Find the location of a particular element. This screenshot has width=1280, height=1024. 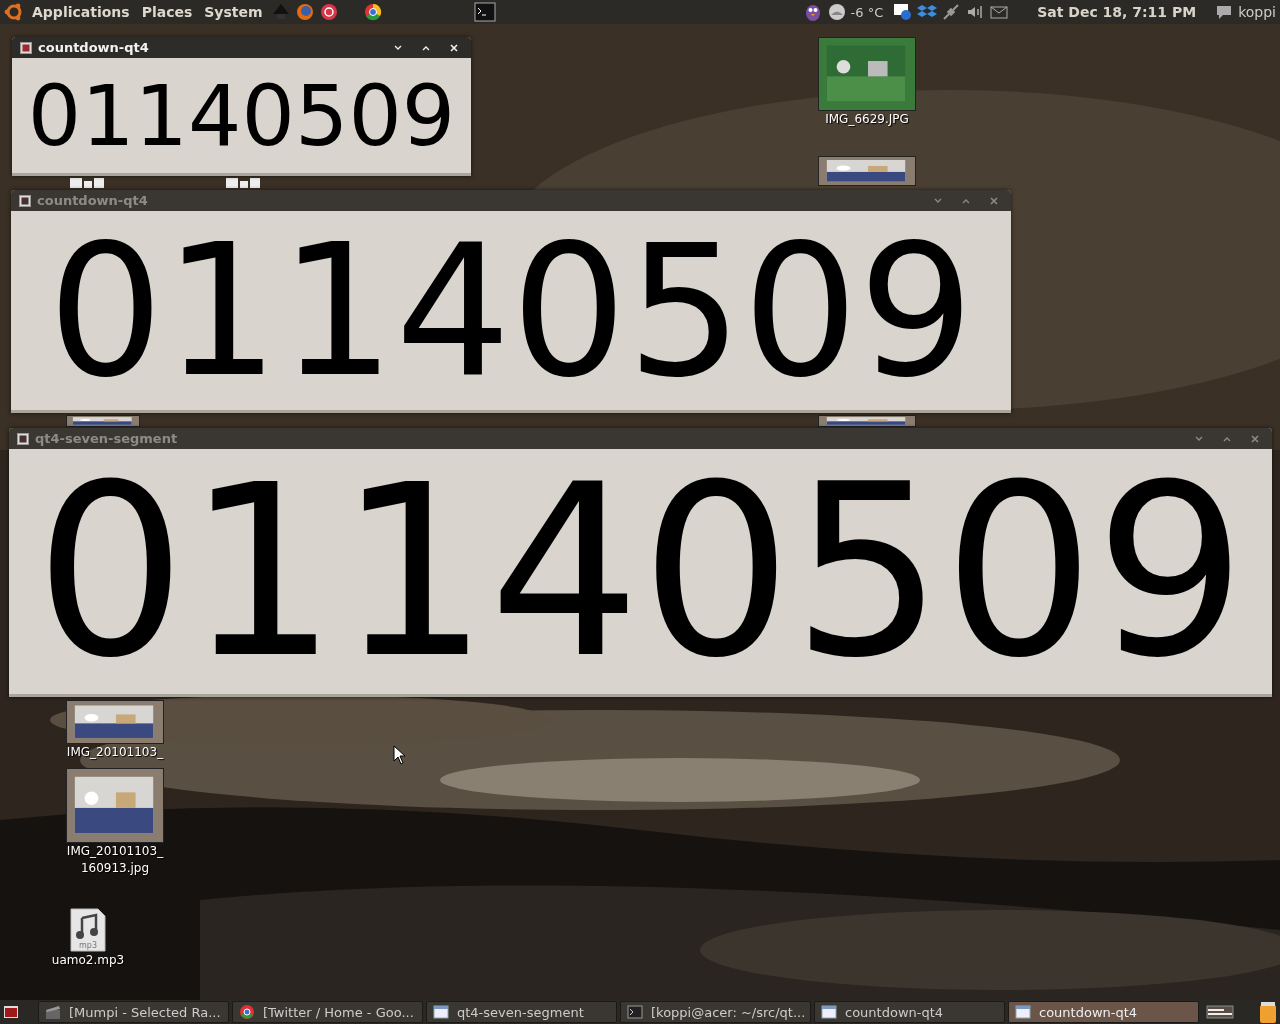

user-name: koppi is located at coordinates (1257, 12).